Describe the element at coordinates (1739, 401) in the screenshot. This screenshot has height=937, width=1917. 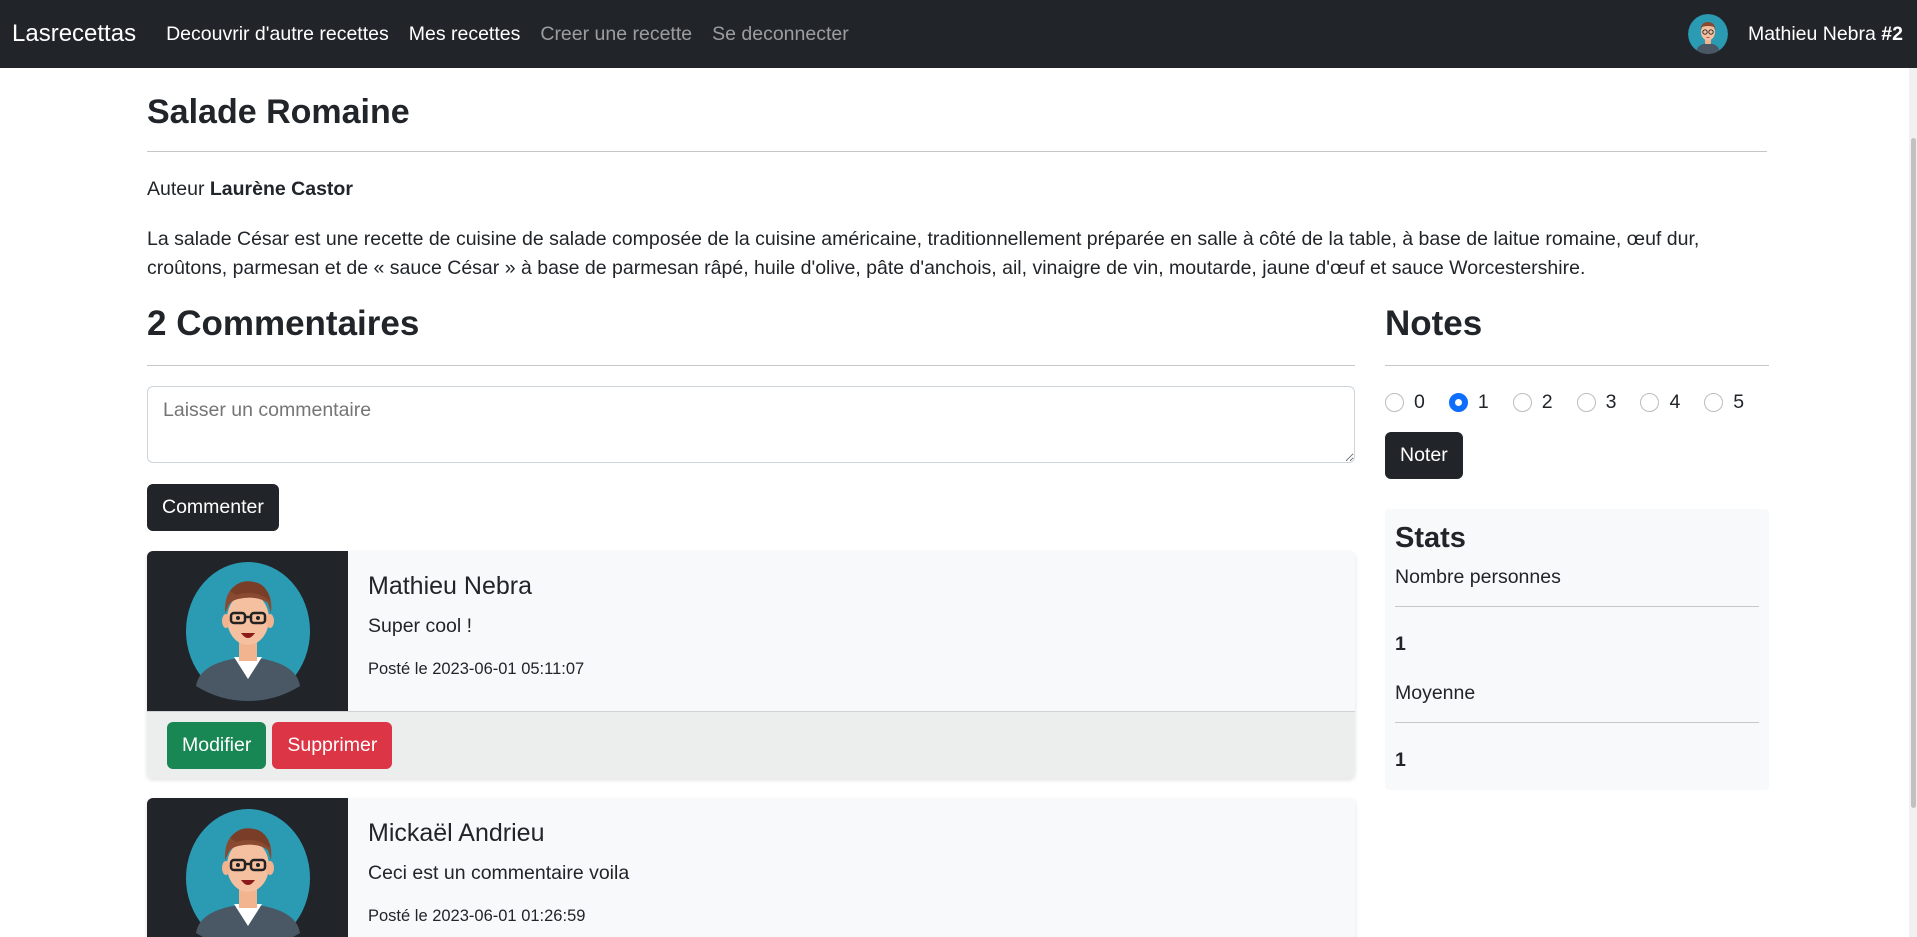
I see `rating-label: 5` at that location.